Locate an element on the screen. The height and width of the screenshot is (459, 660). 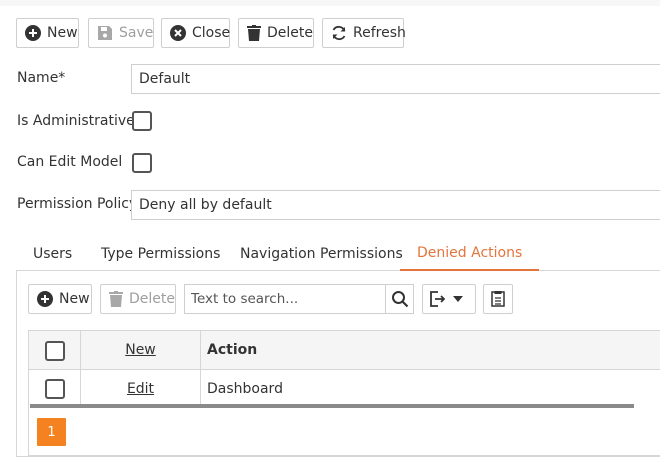
detail-new-button-label: New is located at coordinates (74, 299).